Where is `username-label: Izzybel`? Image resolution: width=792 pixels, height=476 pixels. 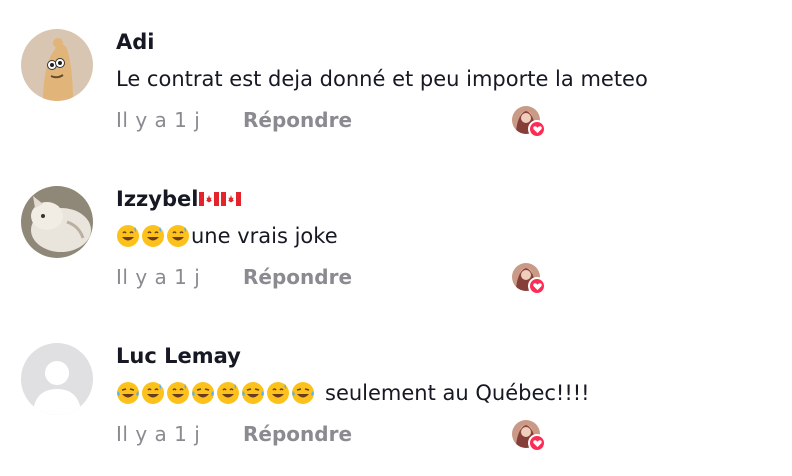 username-label: Izzybel is located at coordinates (157, 199).